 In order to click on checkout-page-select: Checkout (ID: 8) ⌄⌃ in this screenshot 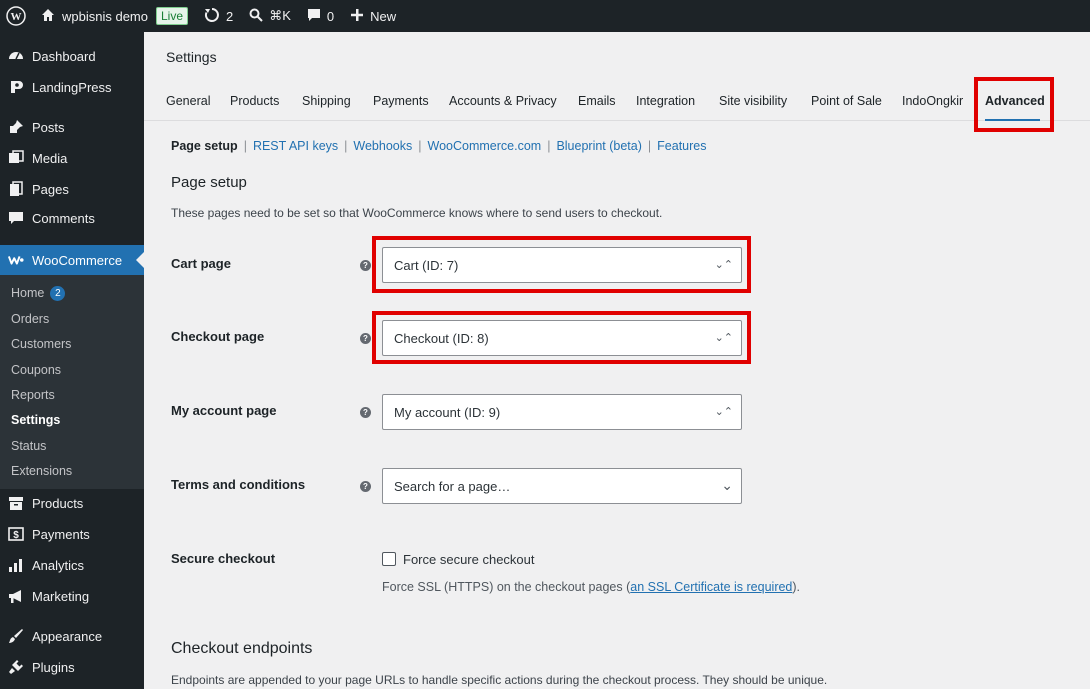, I will do `click(562, 338)`.